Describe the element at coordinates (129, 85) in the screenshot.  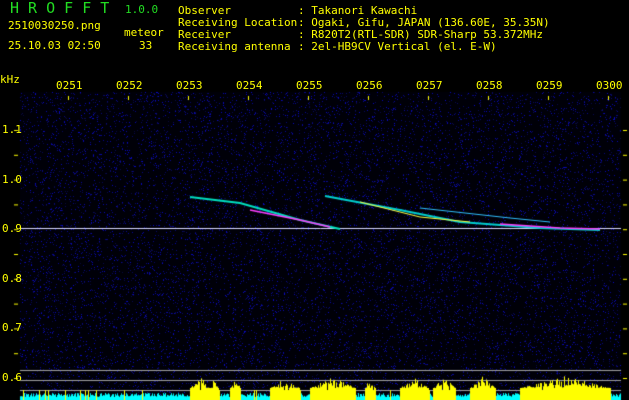
I see `time-tick-label: 0252` at that location.